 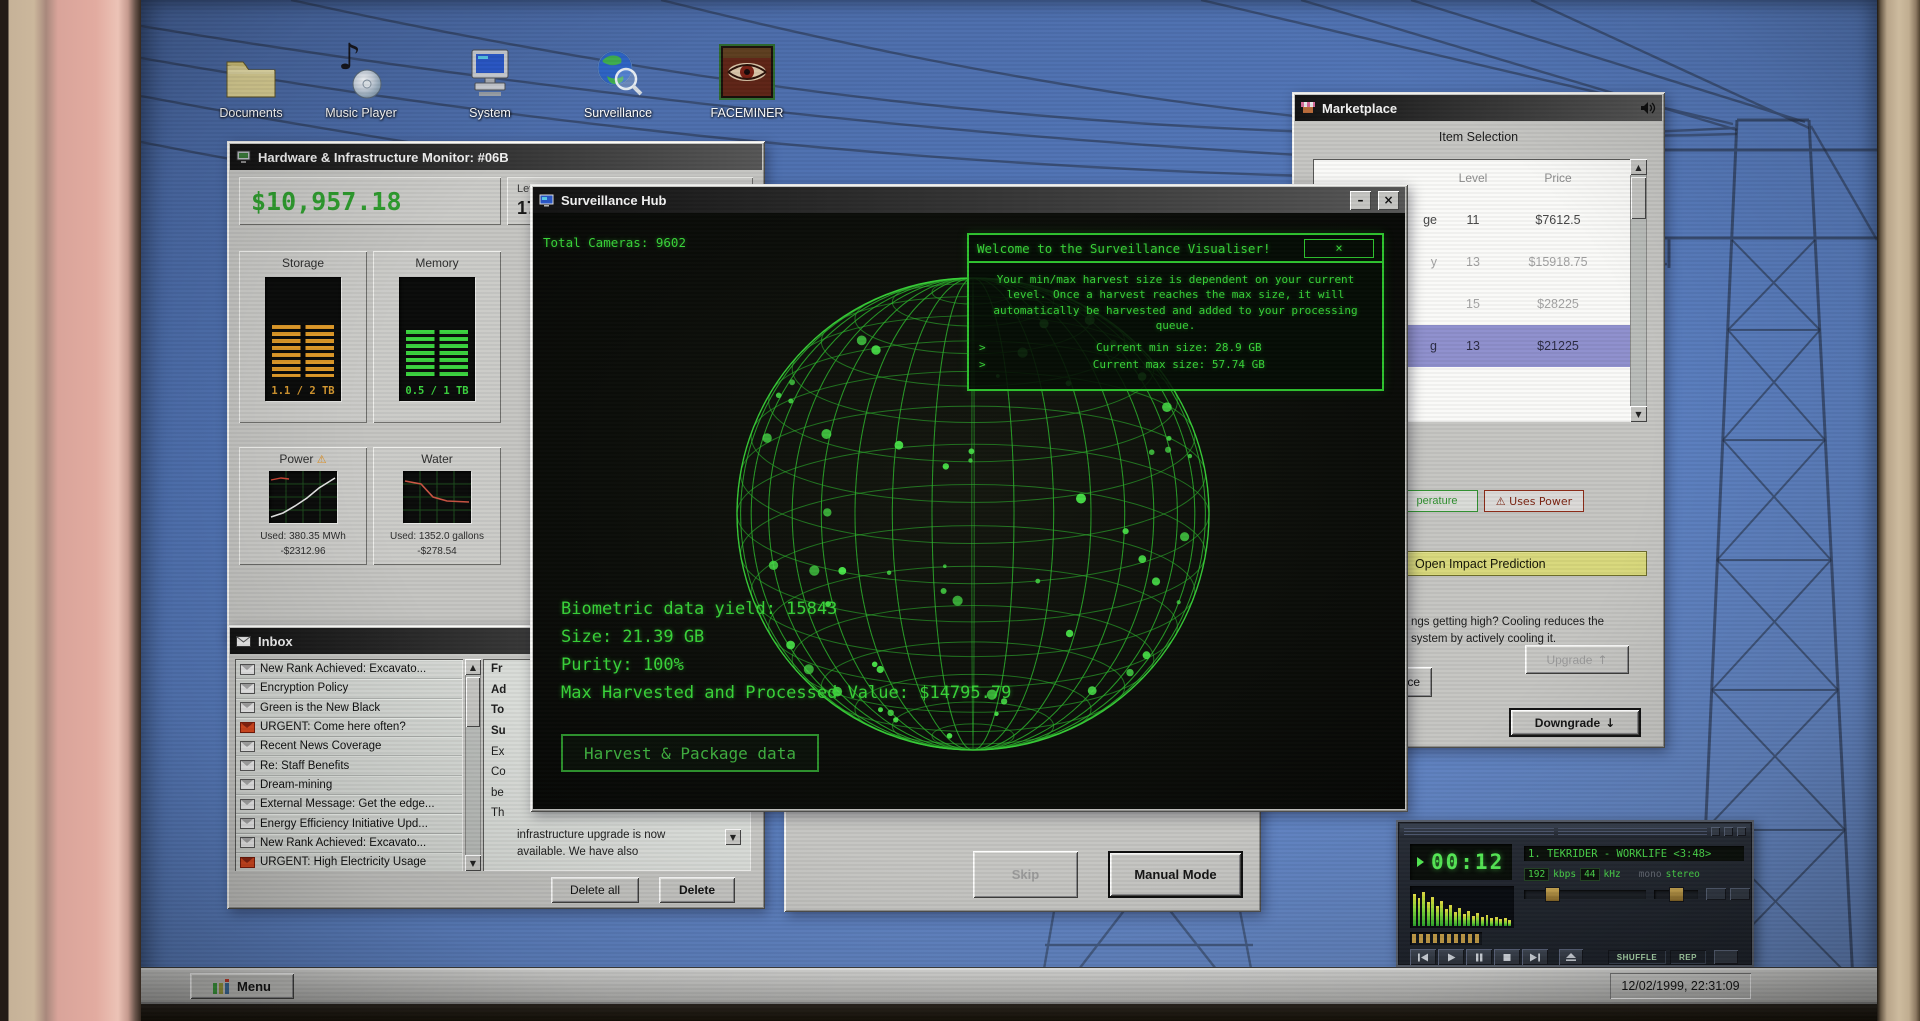 I want to click on power-cost: -$2312.96, so click(x=303, y=551).